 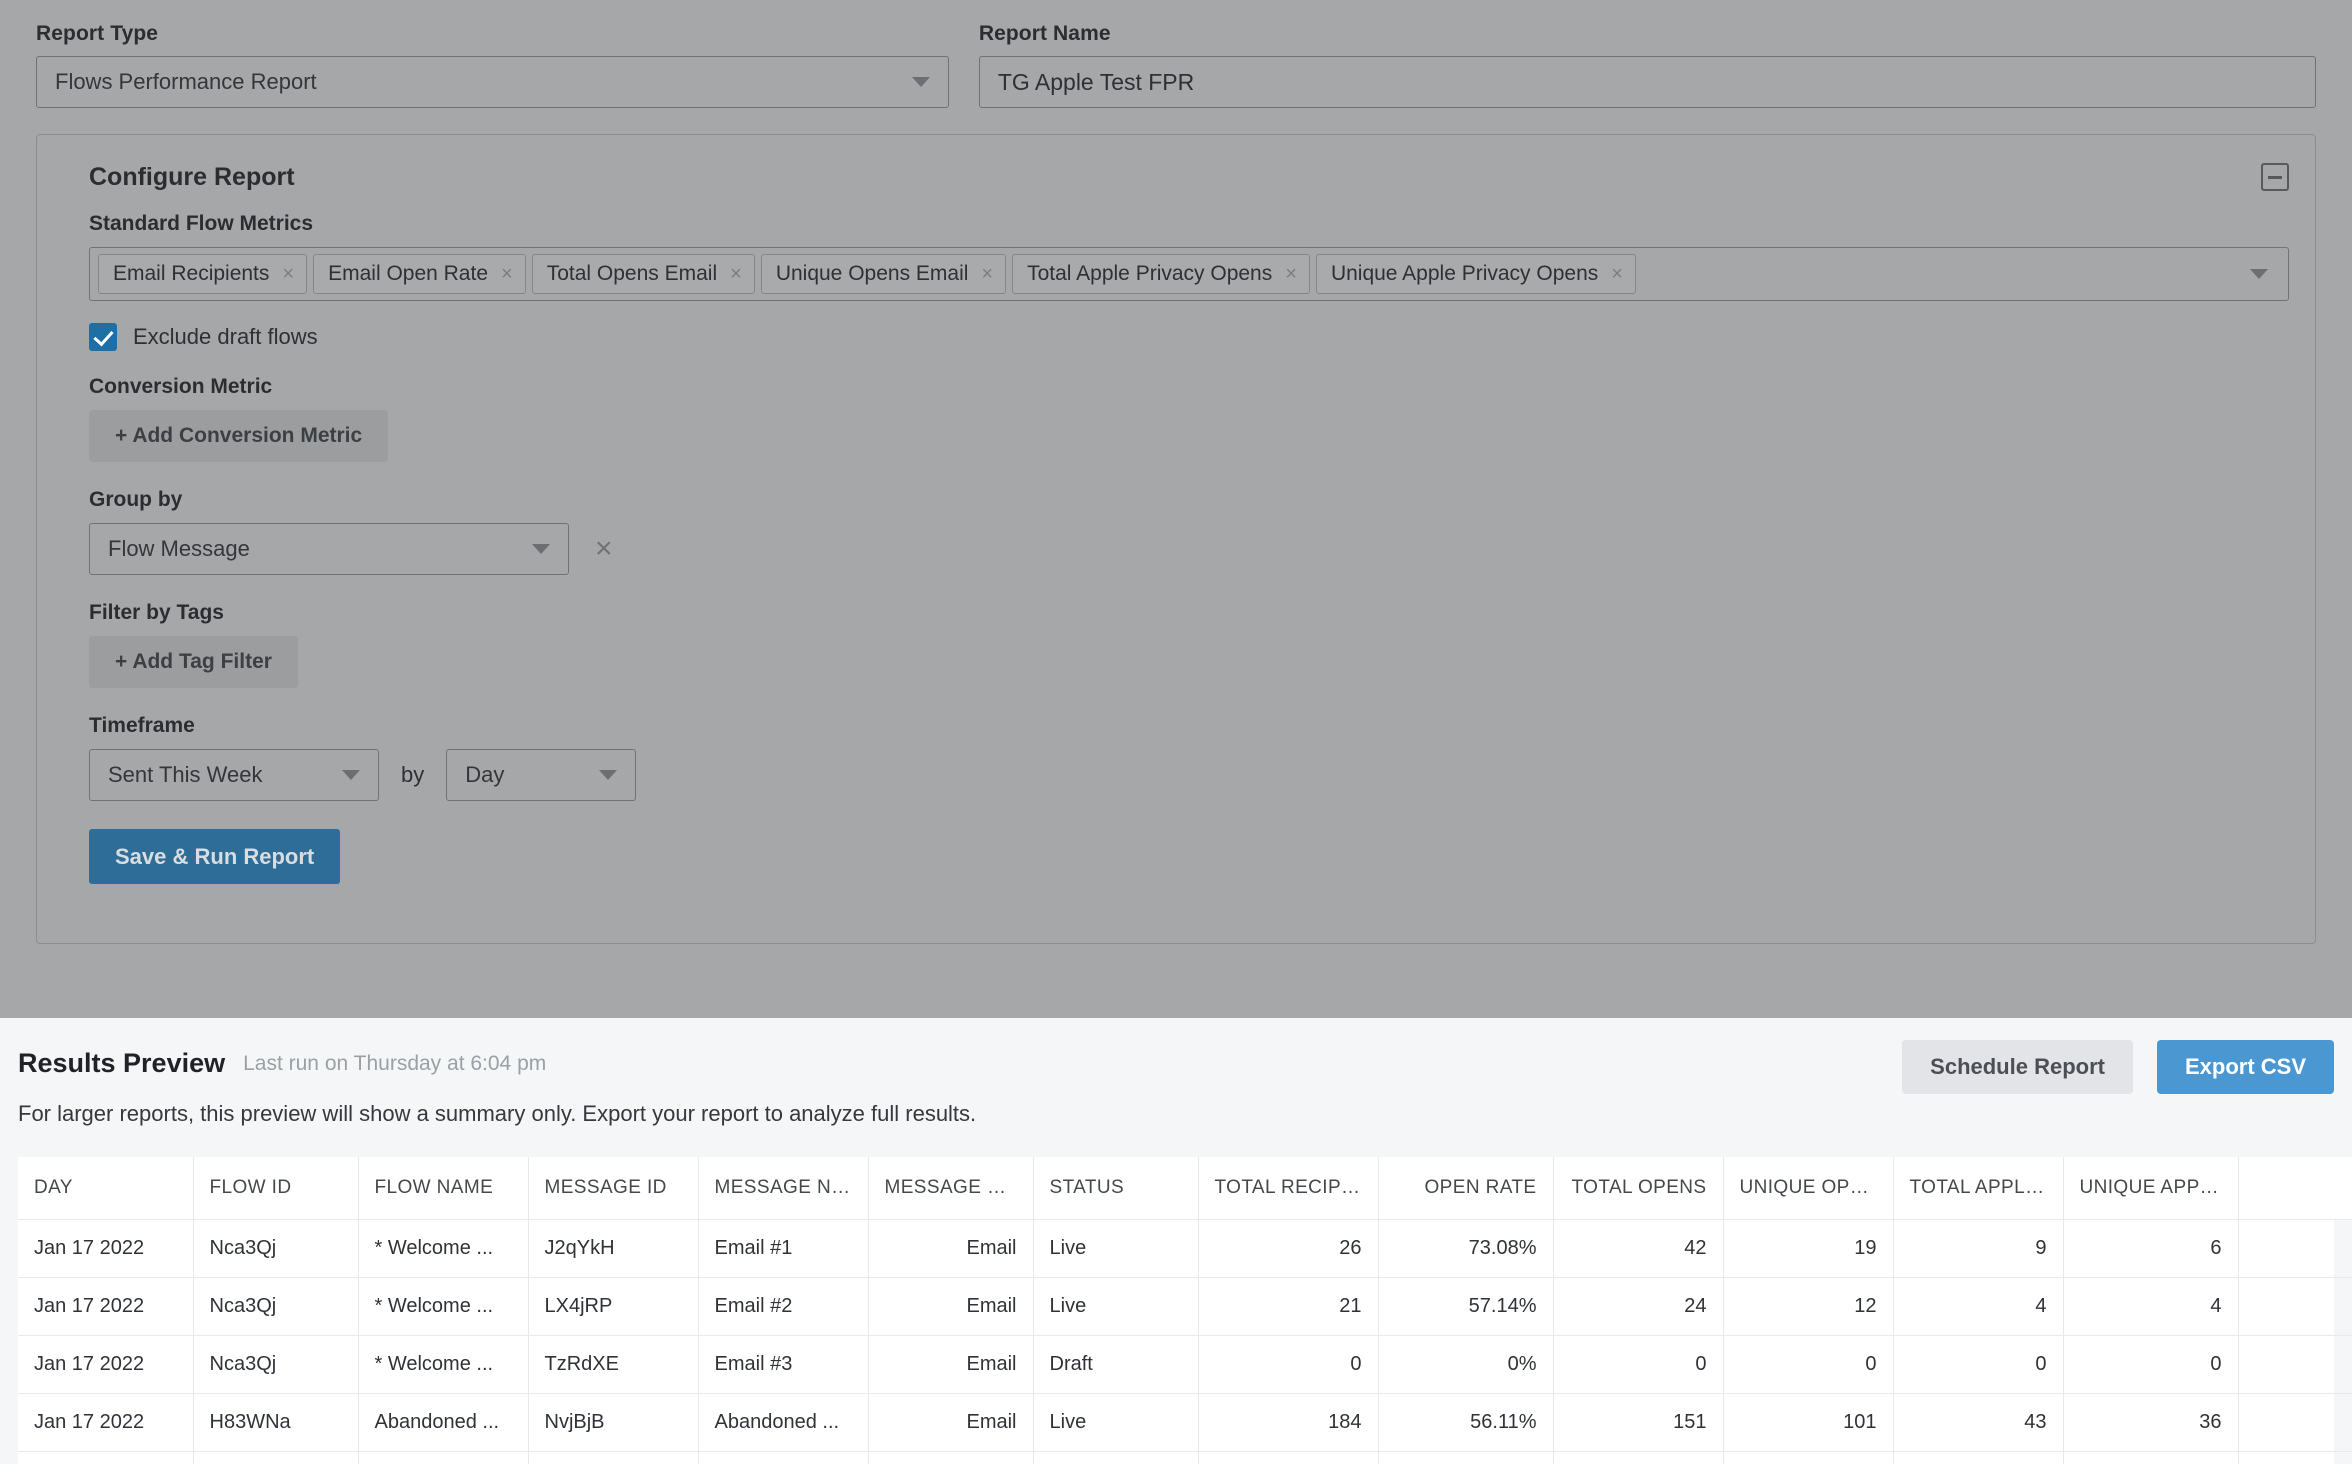 What do you see at coordinates (613, 1306) in the screenshot?
I see `cell-message-id: LX4jRP` at bounding box center [613, 1306].